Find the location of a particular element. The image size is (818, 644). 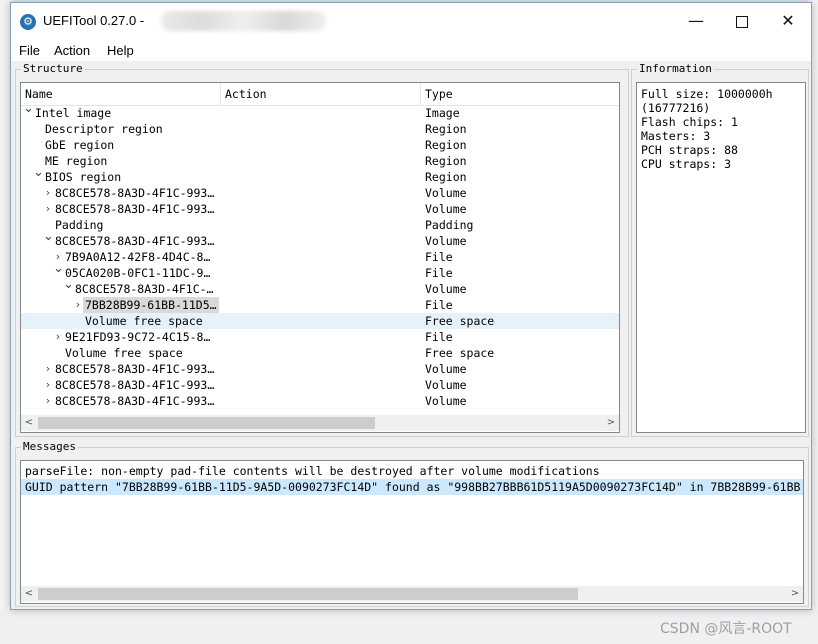

tree-row-name: GbE region is located at coordinates (80, 145).